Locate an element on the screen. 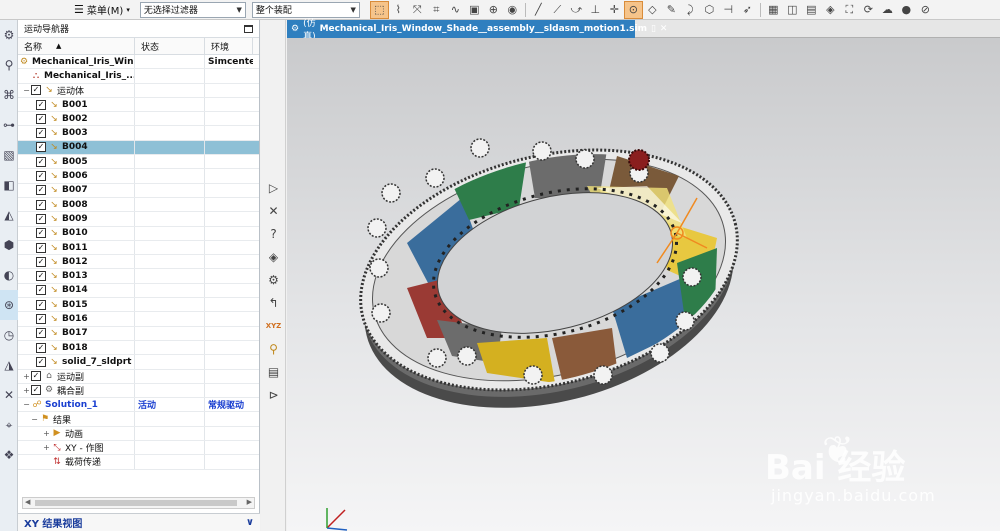  render-style-icon: ☁ is located at coordinates (887, 10).